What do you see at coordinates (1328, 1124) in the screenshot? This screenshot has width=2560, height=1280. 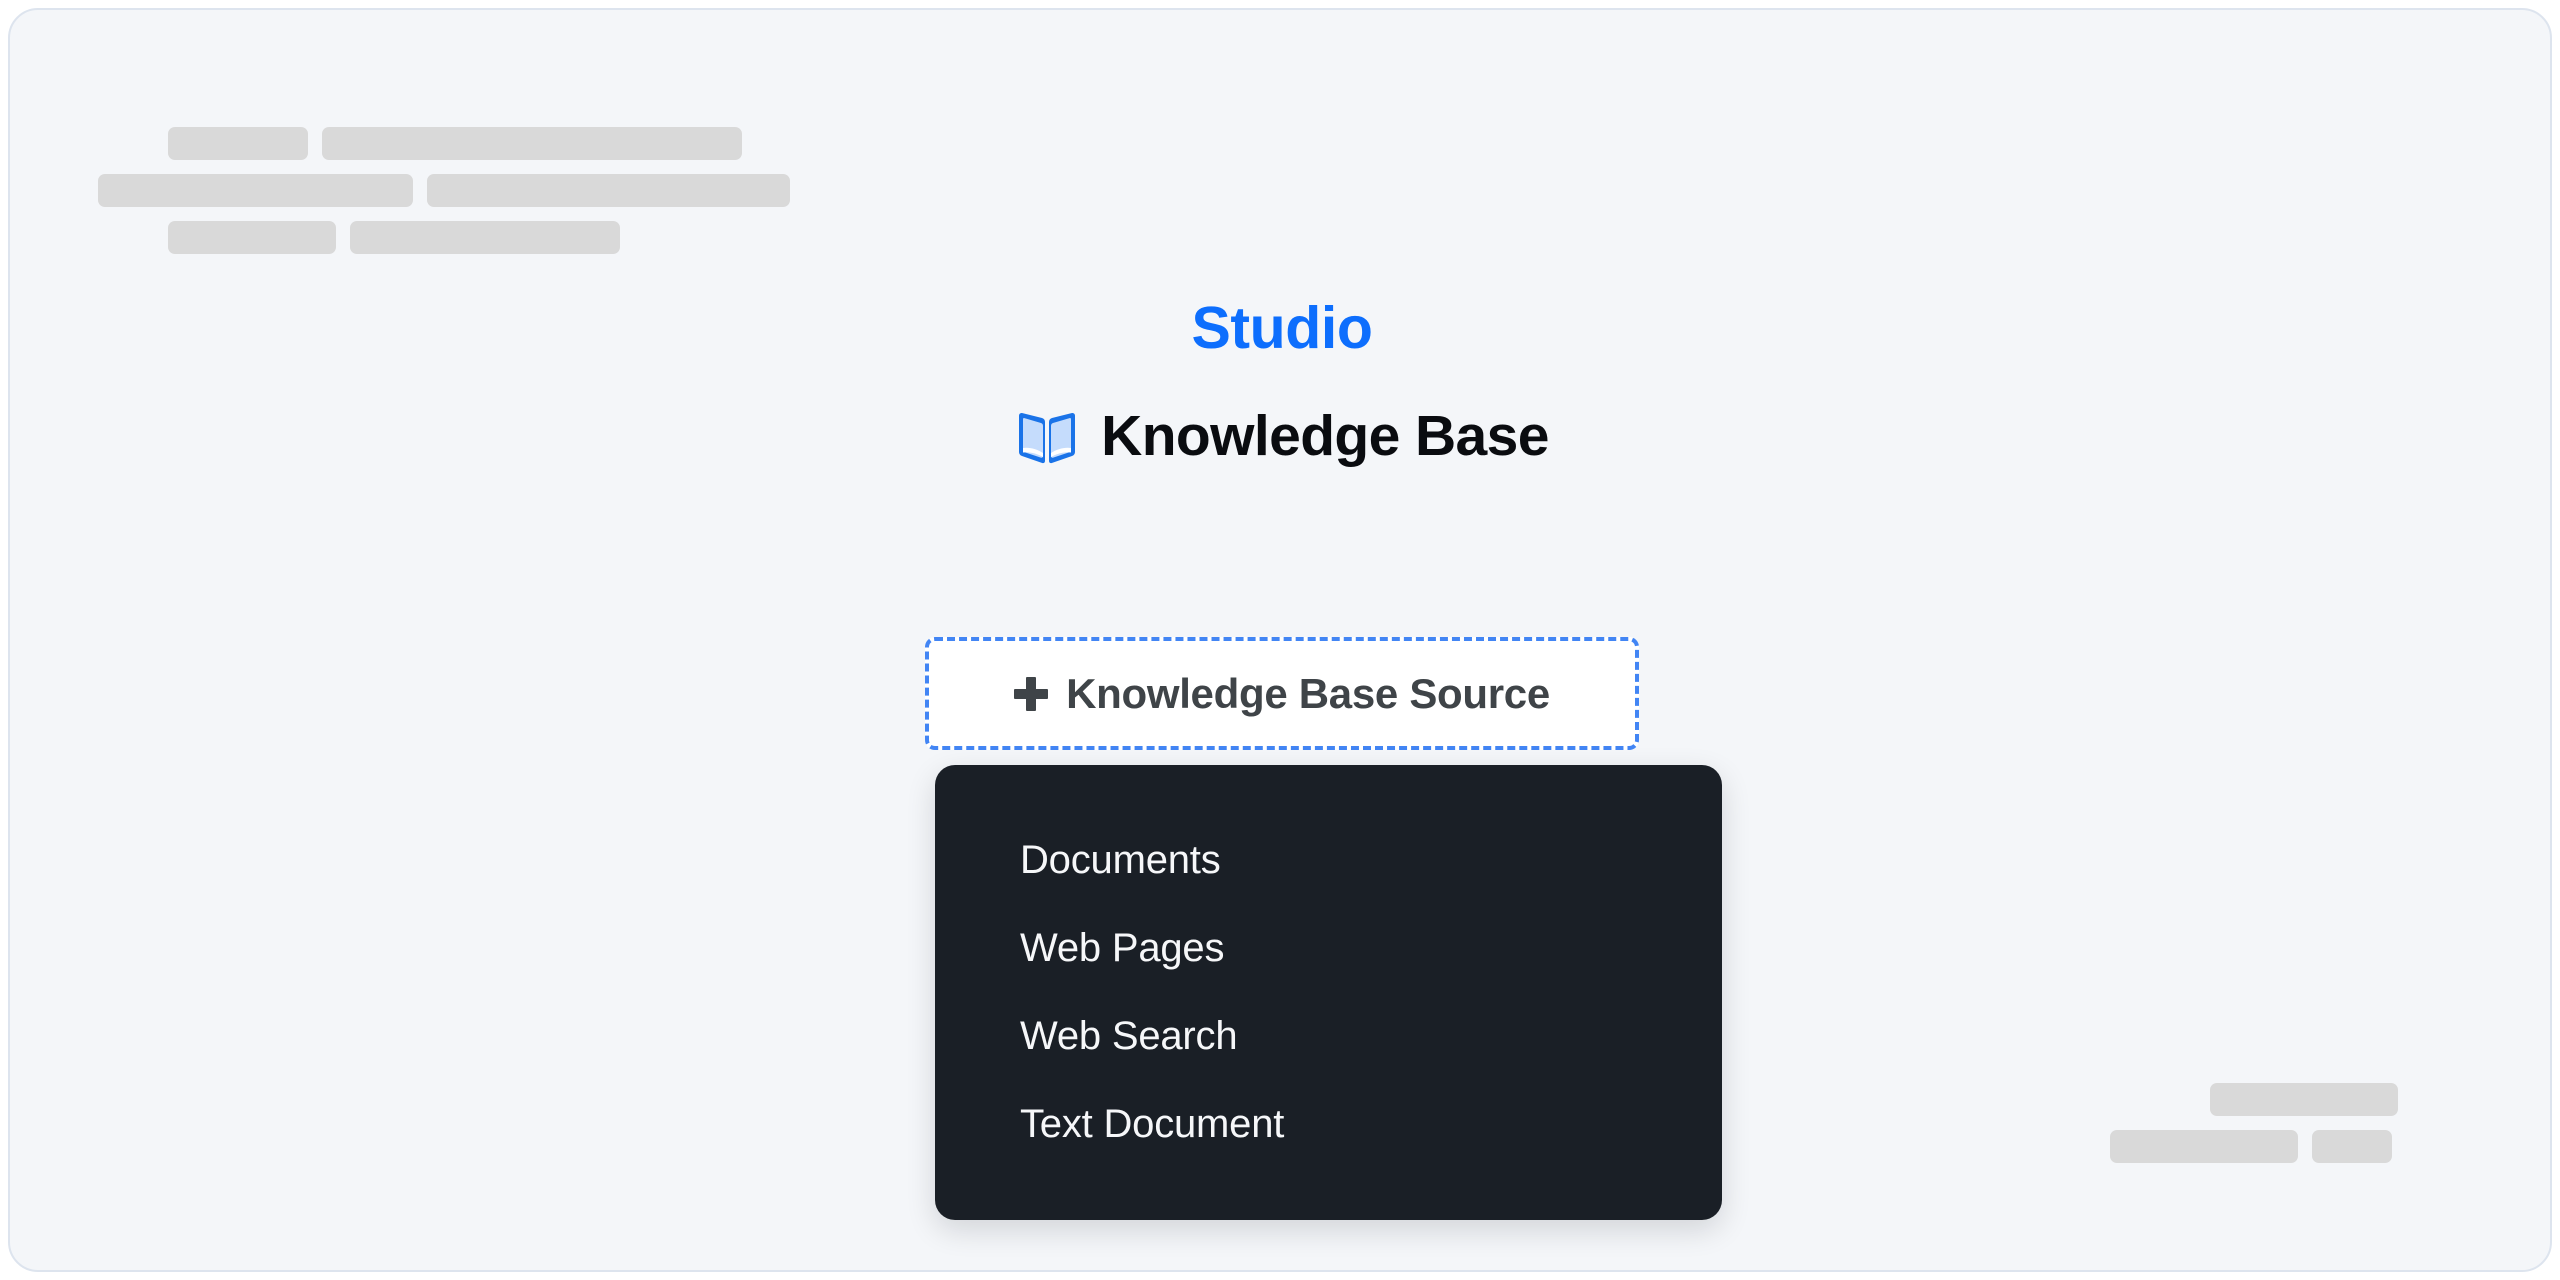 I see `menu-item-text-document: Text Document` at bounding box center [1328, 1124].